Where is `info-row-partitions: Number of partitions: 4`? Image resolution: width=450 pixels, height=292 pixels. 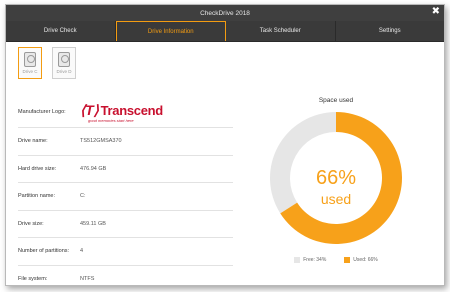 info-row-partitions: Number of partitions: 4 is located at coordinates (125, 252).